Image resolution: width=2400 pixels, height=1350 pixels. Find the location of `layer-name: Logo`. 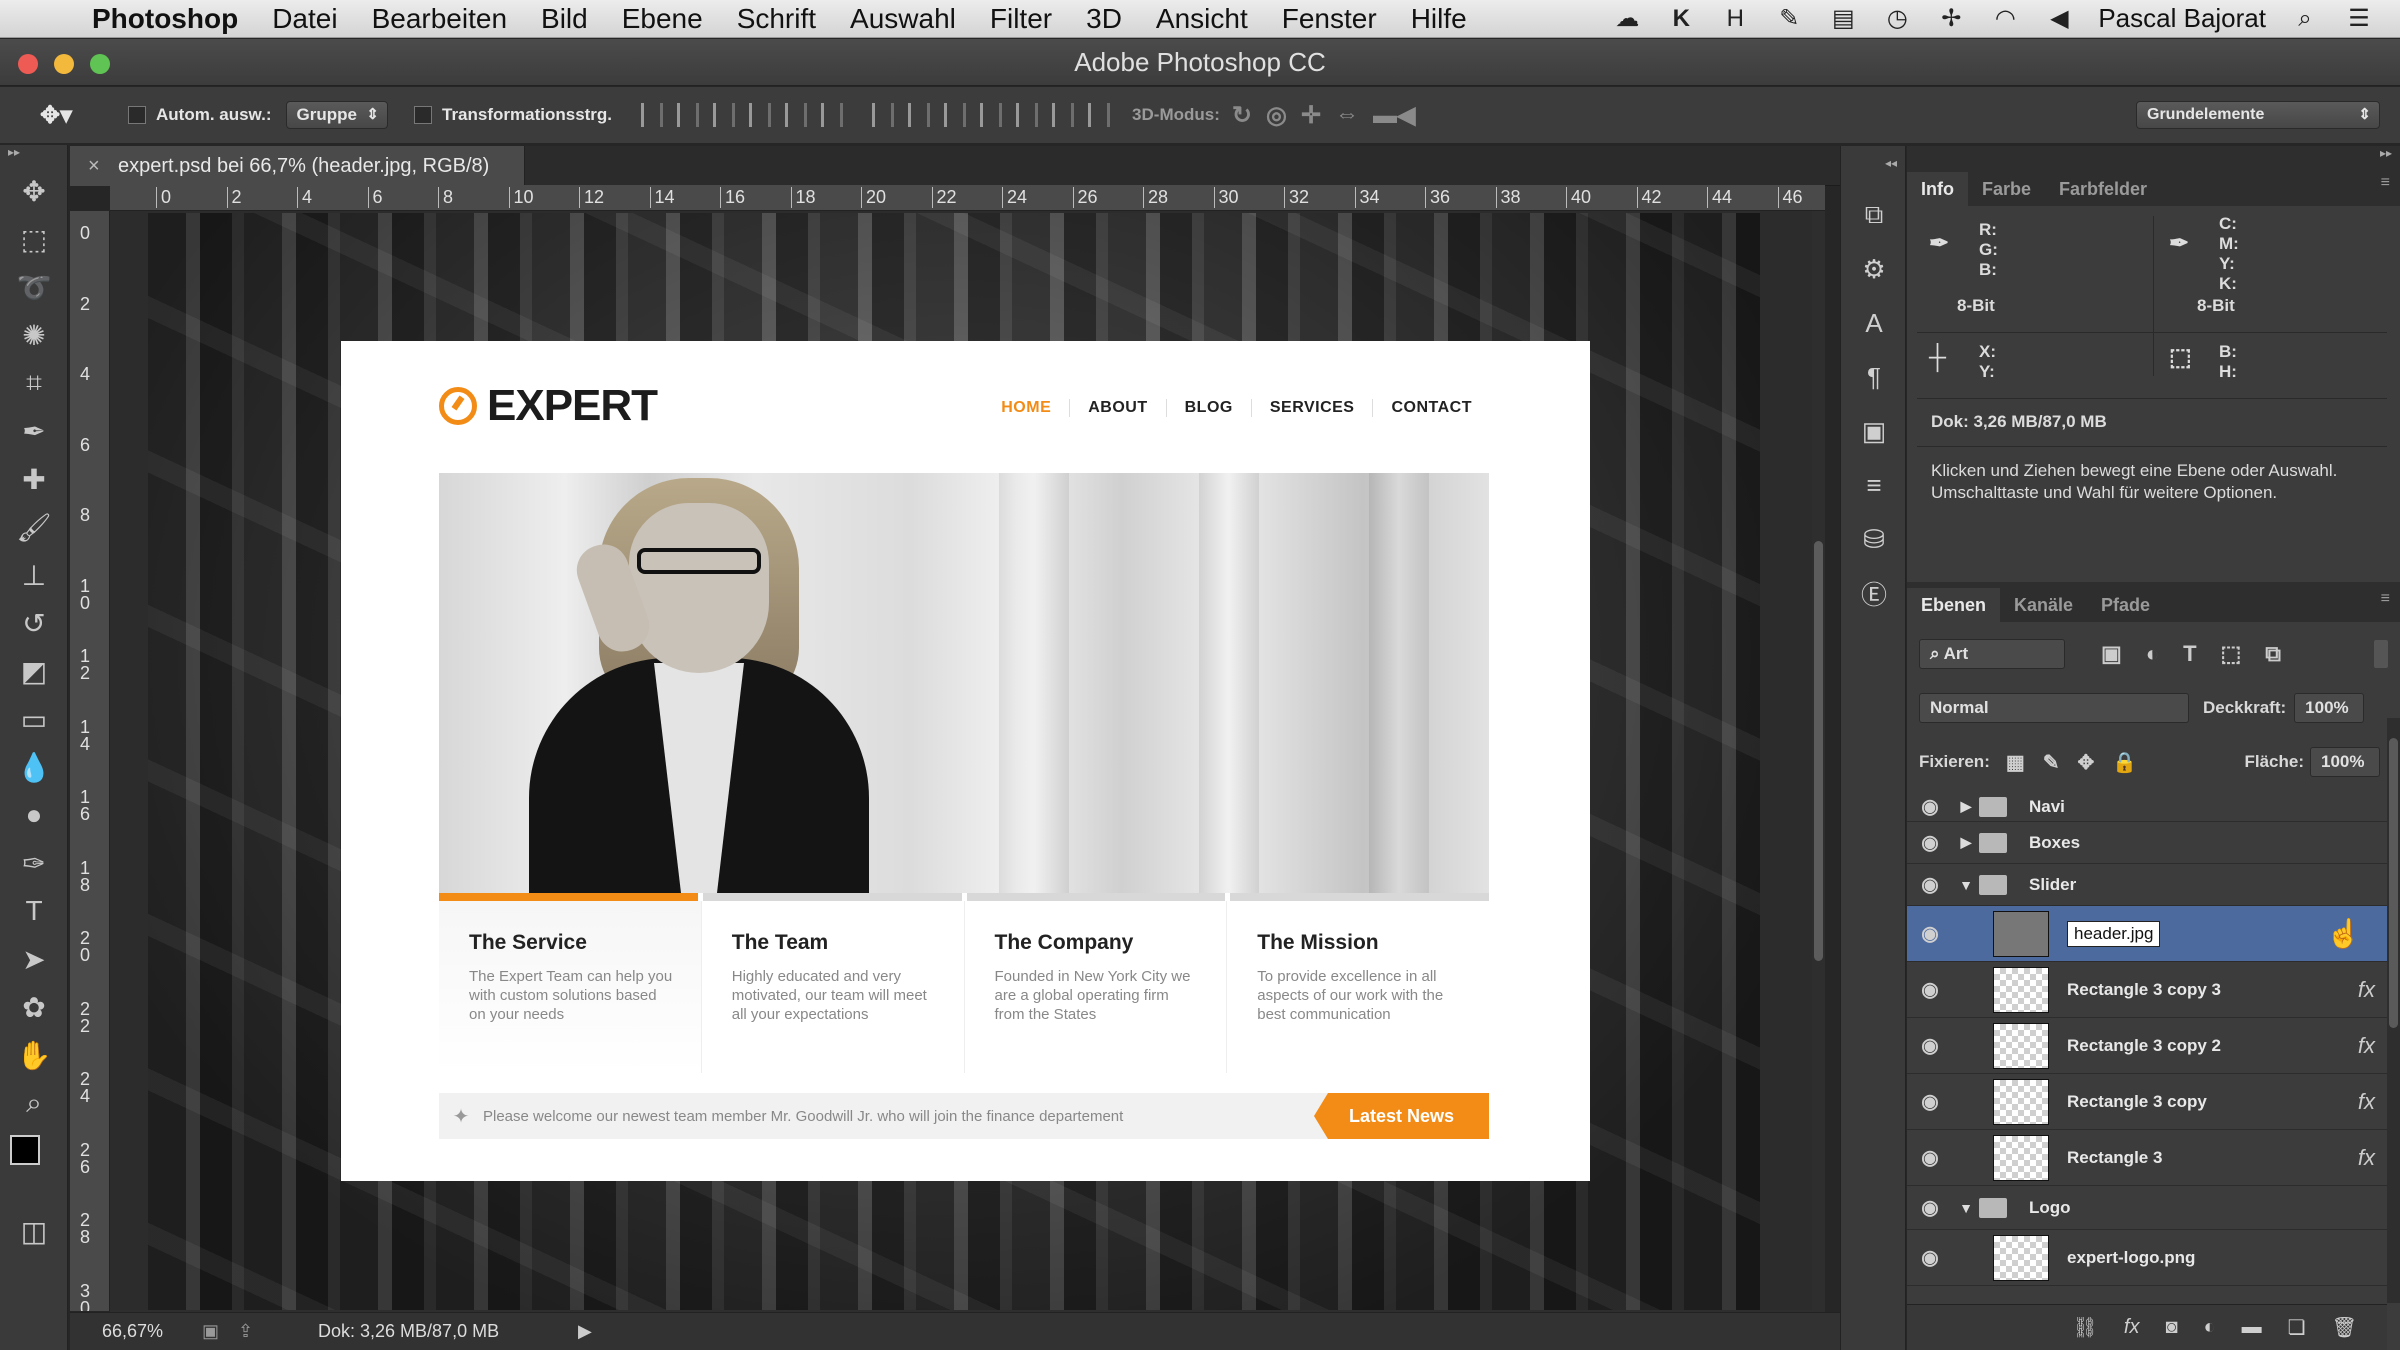

layer-name: Logo is located at coordinates (2050, 1208).